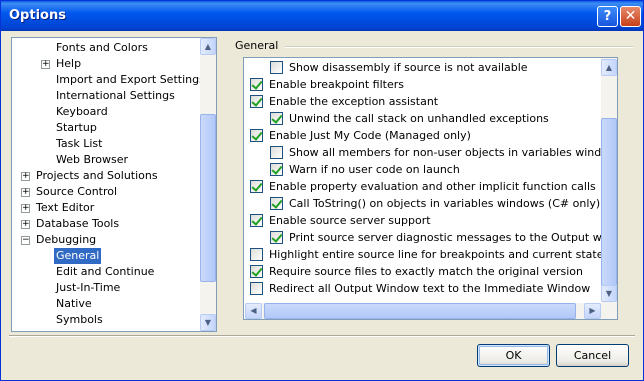 The image size is (644, 381). I want to click on tree-item-label: Symbols, so click(79, 319).